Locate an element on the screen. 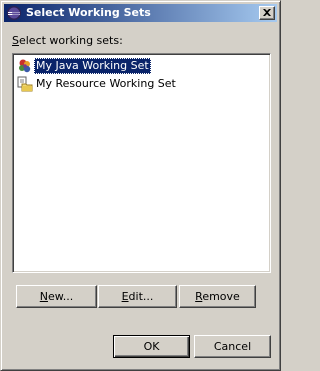  resource-working-set-icon is located at coordinates (25, 84).